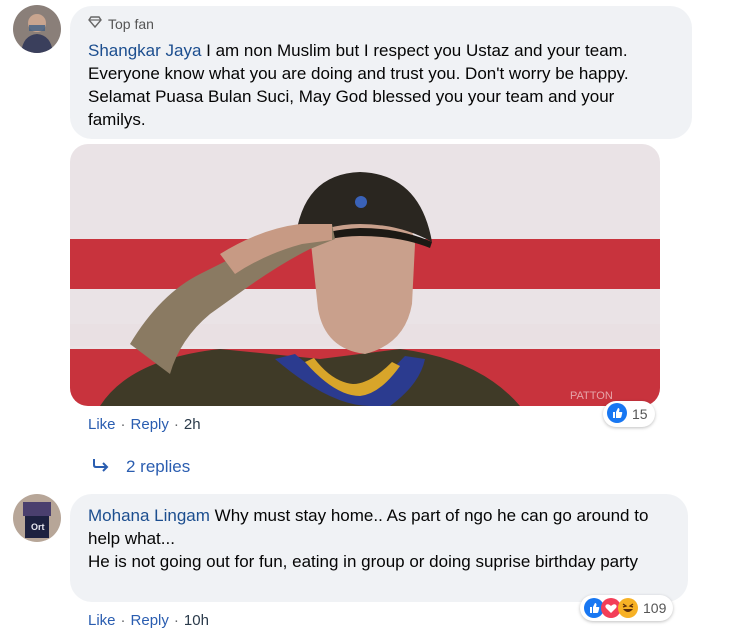 Image resolution: width=740 pixels, height=643 pixels. What do you see at coordinates (381, 24) in the screenshot?
I see `top-fan-badge: Top fan` at bounding box center [381, 24].